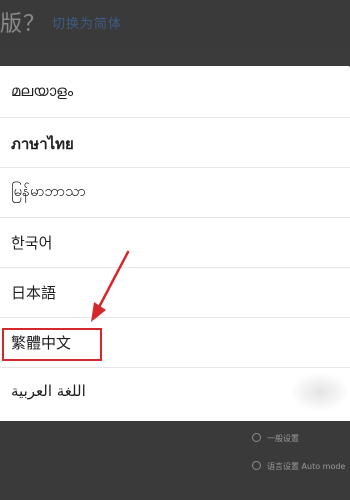  What do you see at coordinates (175, 193) in the screenshot?
I see `language-option-burmese: မြန်မာဘာသာ` at bounding box center [175, 193].